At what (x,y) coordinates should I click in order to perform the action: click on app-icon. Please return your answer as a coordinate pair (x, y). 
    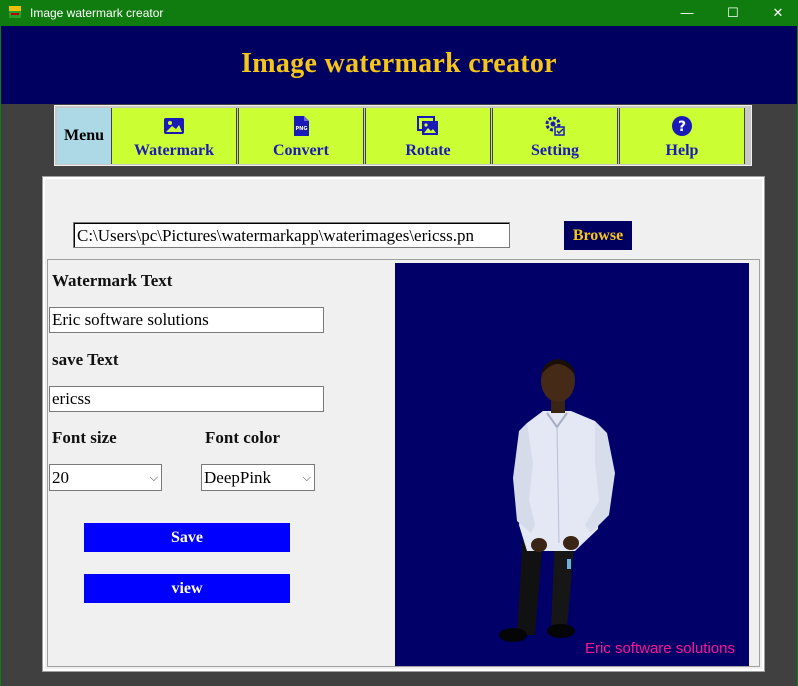
    Looking at the image, I should click on (15, 12).